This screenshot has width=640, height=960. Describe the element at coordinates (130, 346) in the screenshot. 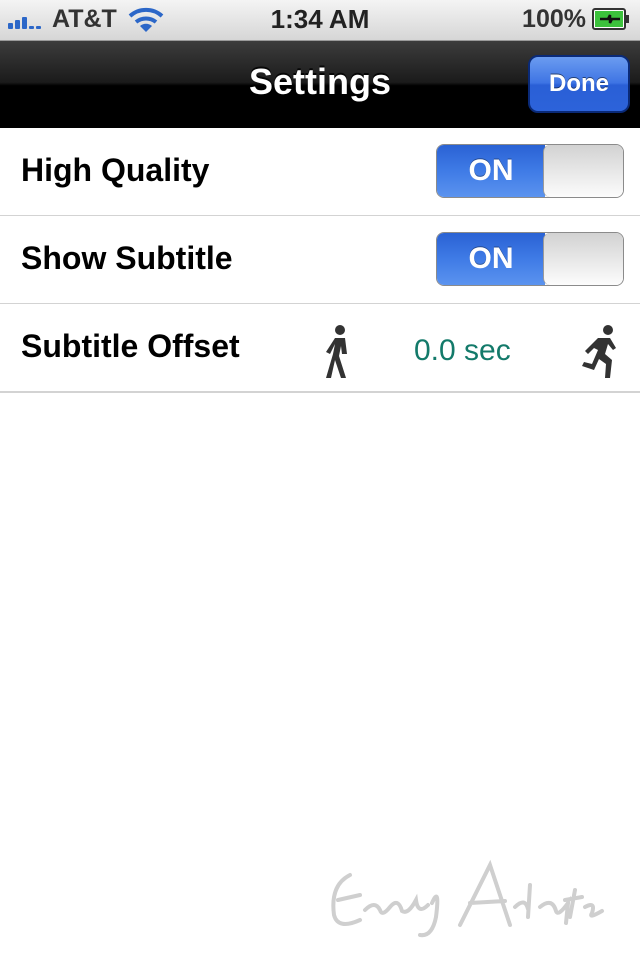

I see `subtitle-offset-label: Subtitle Offset` at that location.